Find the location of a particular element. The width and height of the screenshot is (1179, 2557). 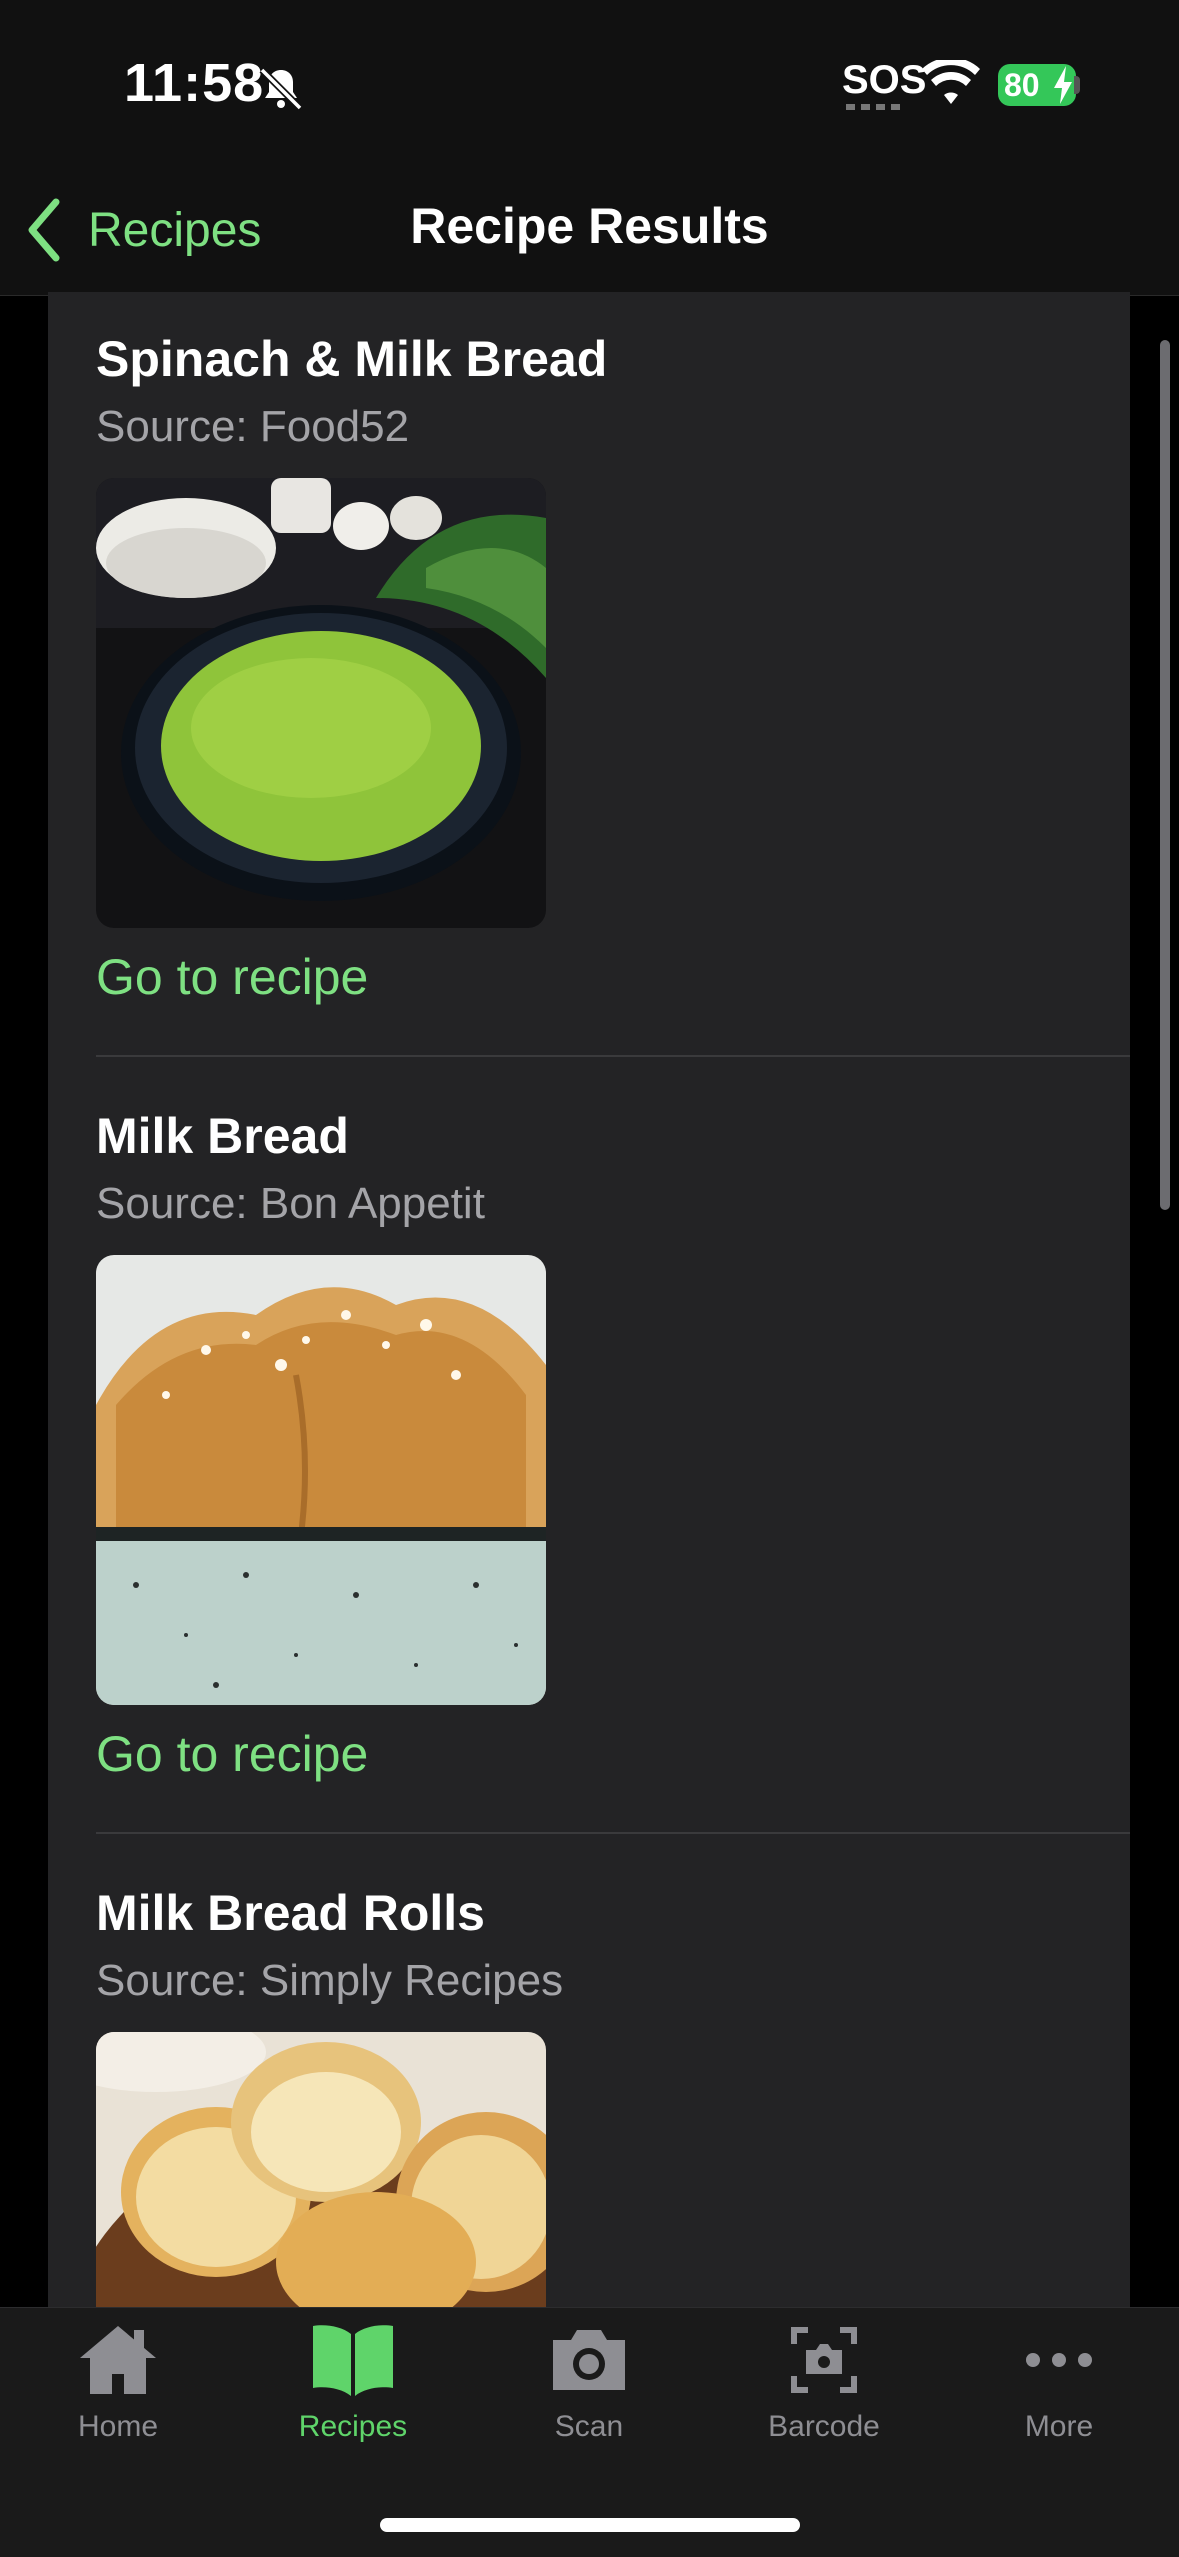

page-title: Recipe Results is located at coordinates (589, 226).